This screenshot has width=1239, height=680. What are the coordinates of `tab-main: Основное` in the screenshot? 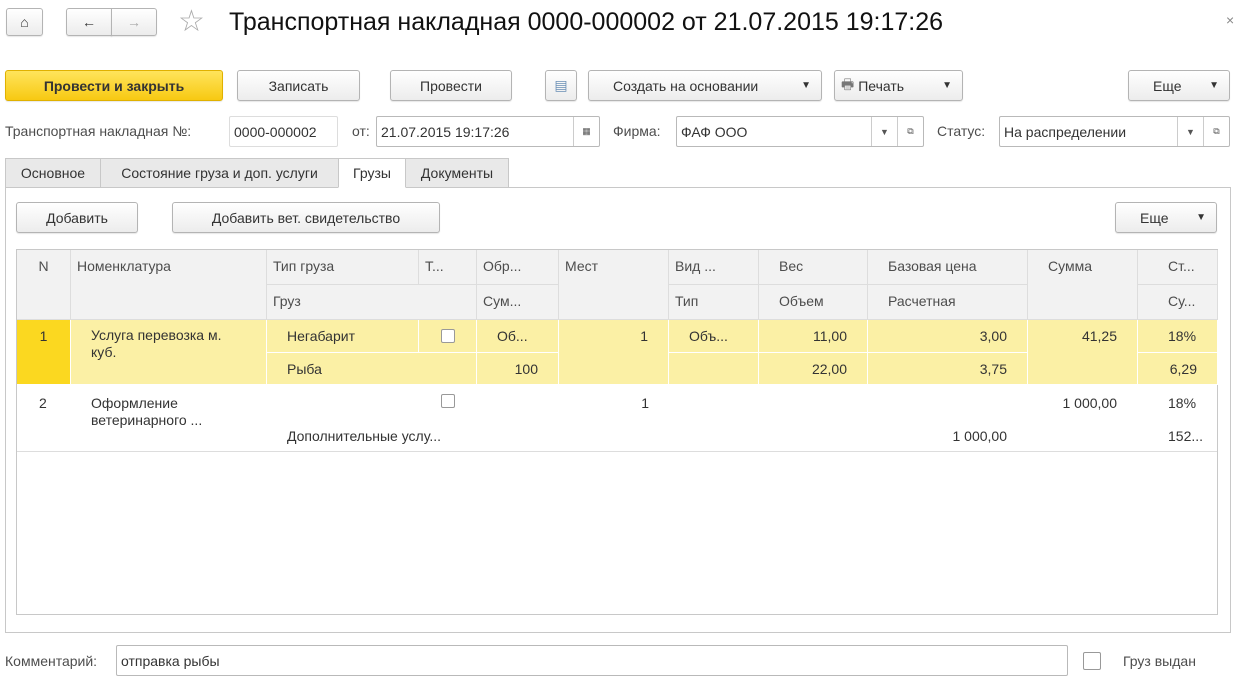 It's located at (53, 173).